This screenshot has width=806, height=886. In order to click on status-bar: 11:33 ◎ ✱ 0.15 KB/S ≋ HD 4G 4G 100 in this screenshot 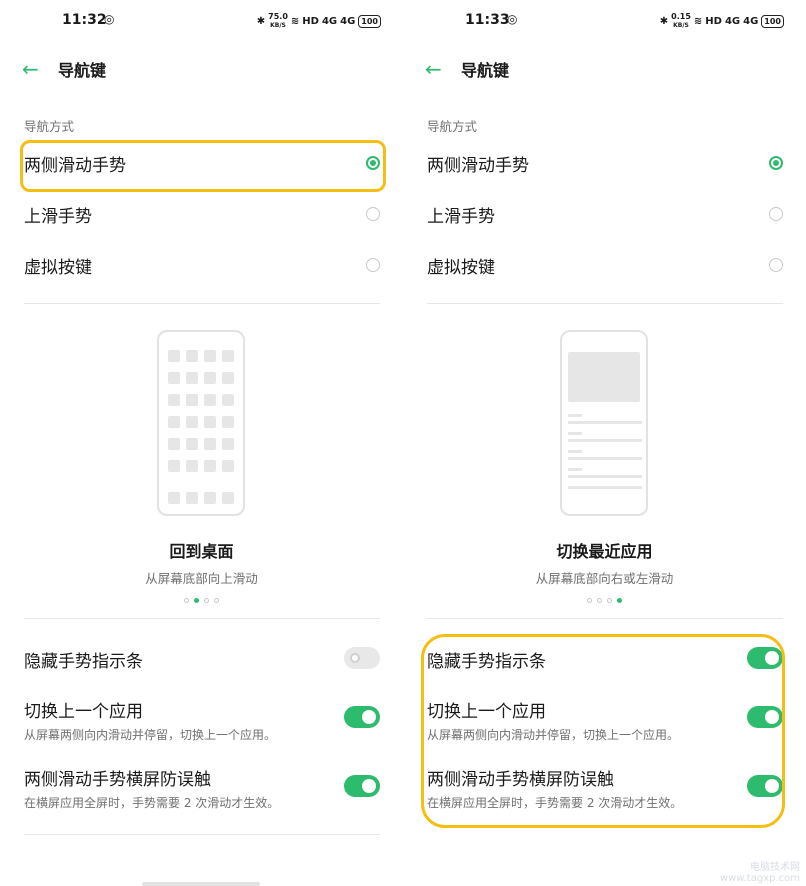, I will do `click(604, 22)`.